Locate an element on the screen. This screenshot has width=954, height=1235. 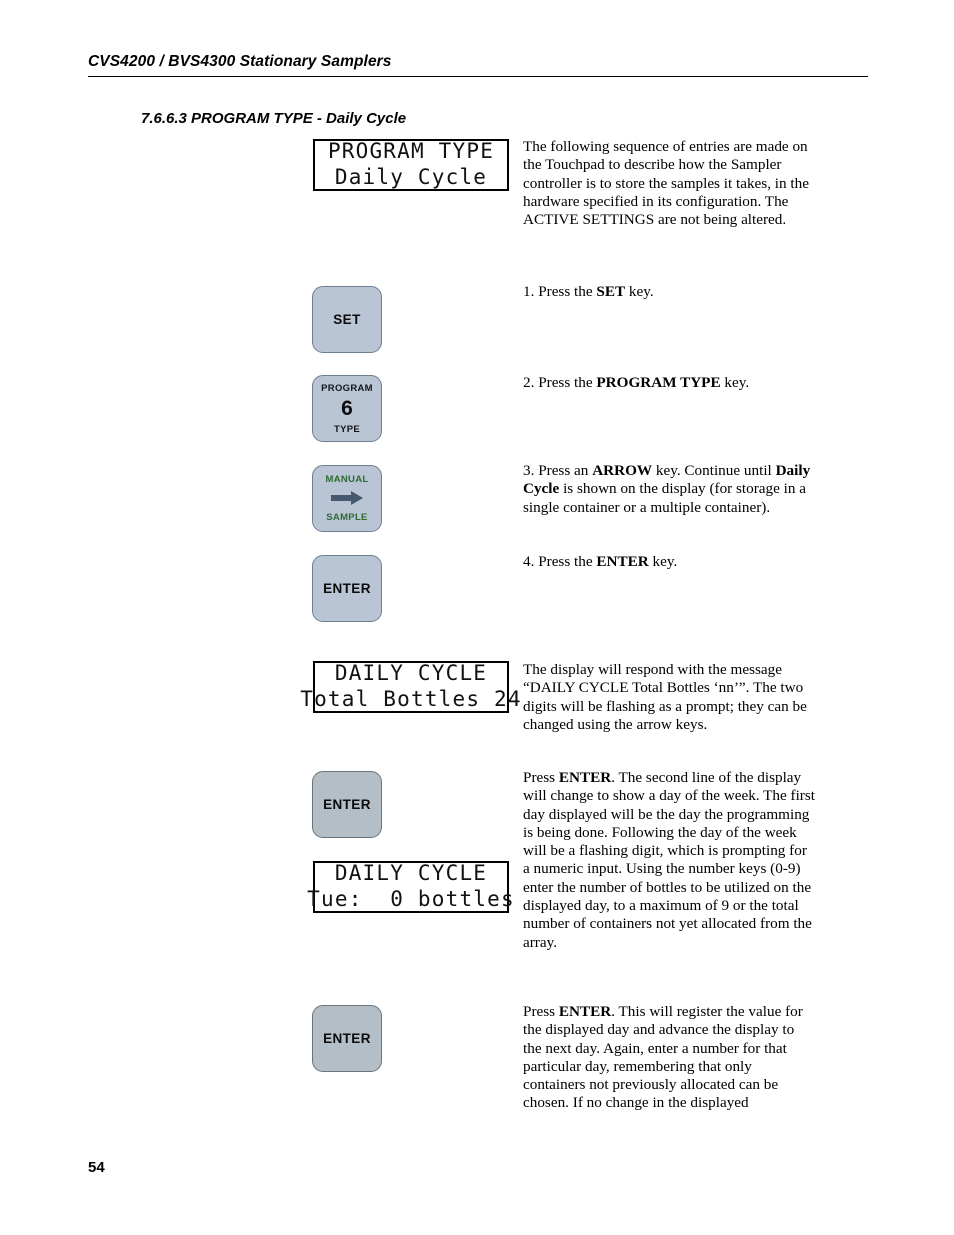
lcd-line-1: PROGRAM TYPE is located at coordinates (411, 151).